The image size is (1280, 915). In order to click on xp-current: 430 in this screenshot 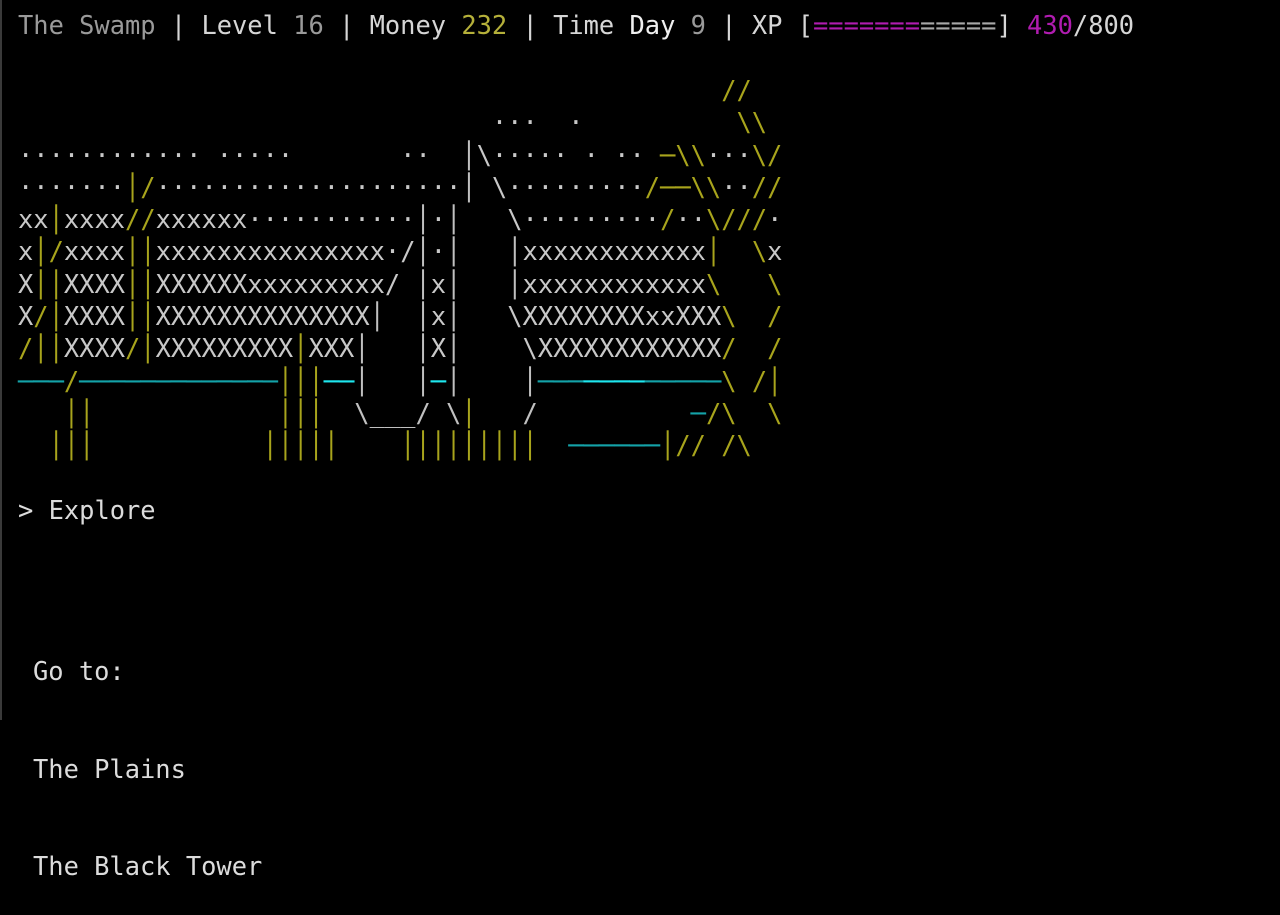, I will do `click(1050, 25)`.